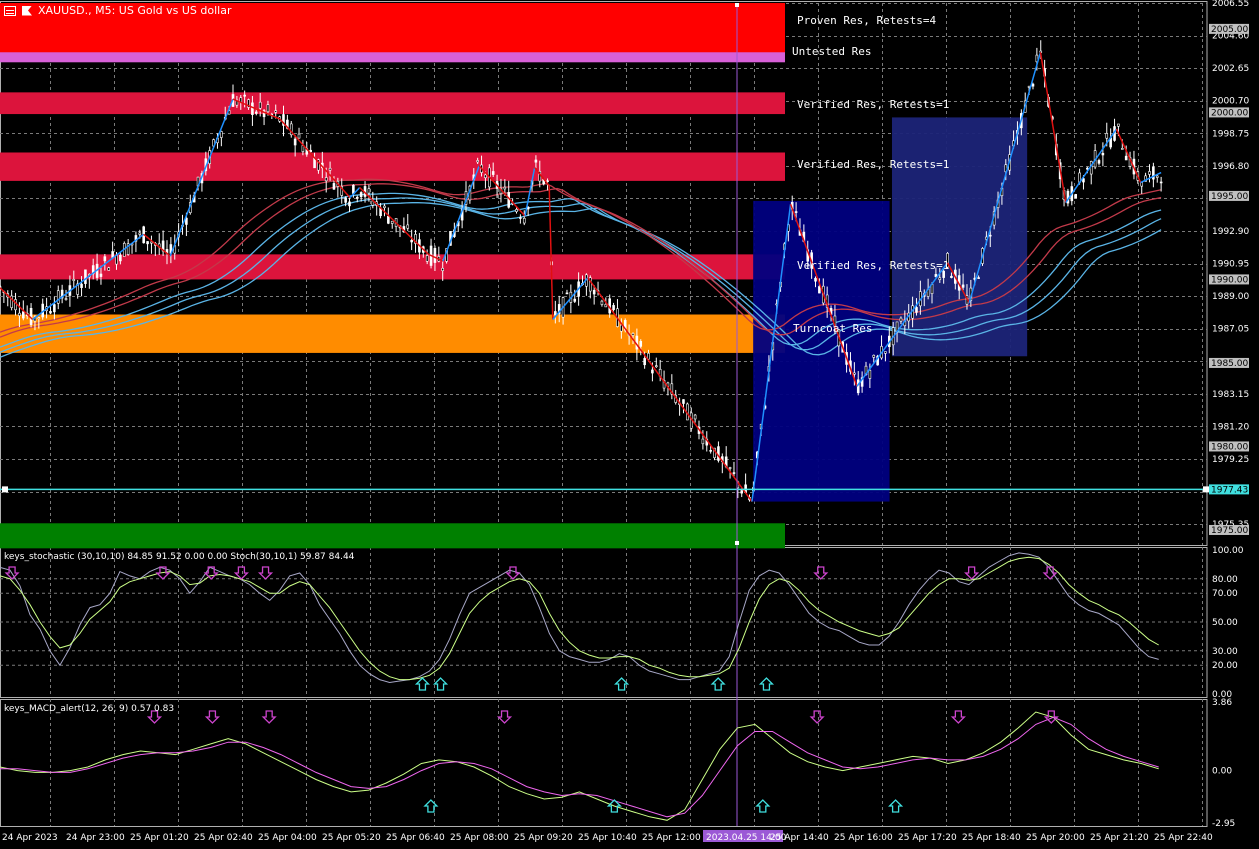  Describe the element at coordinates (1230, 102) in the screenshot. I see `y-tick-label: 2000.70` at that location.